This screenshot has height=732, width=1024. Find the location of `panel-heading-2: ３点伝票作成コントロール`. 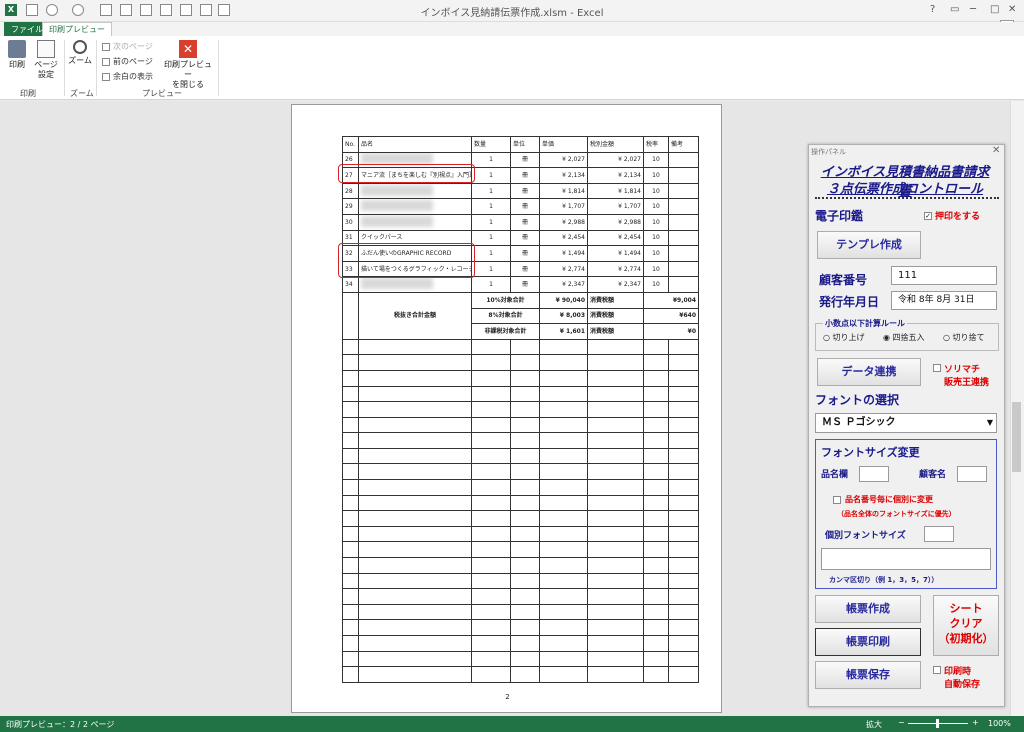

panel-heading-2: ３点伝票作成コントロール is located at coordinates (904, 189).